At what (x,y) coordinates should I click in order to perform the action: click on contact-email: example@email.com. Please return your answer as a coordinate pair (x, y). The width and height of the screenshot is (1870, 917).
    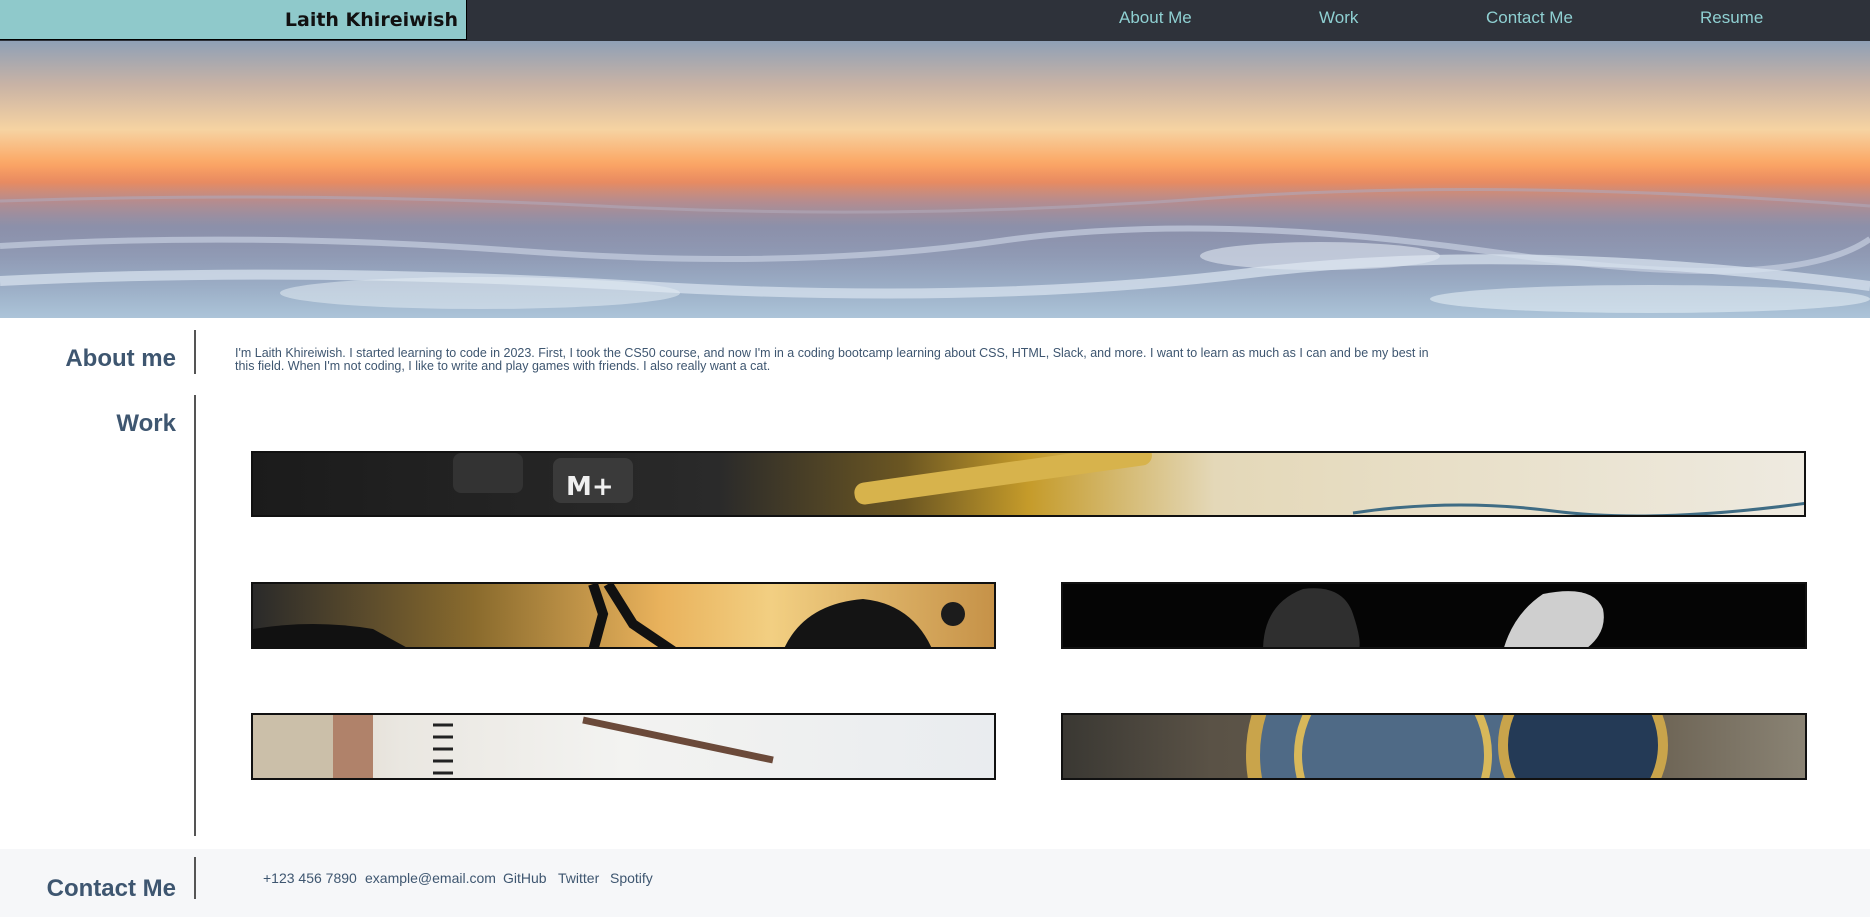
    Looking at the image, I should click on (430, 878).